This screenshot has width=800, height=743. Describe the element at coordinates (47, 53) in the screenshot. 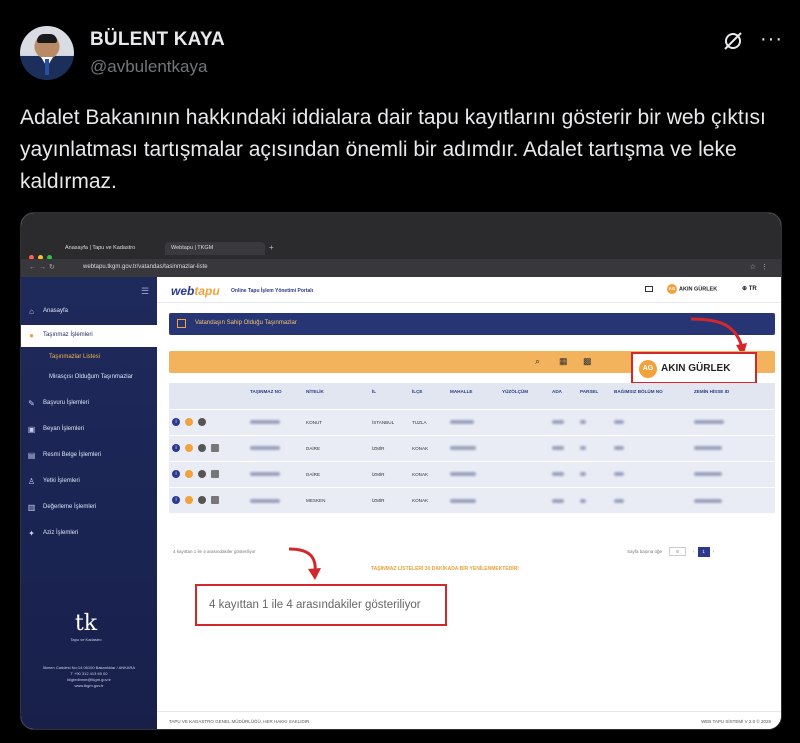

I see `author-avatar` at that location.